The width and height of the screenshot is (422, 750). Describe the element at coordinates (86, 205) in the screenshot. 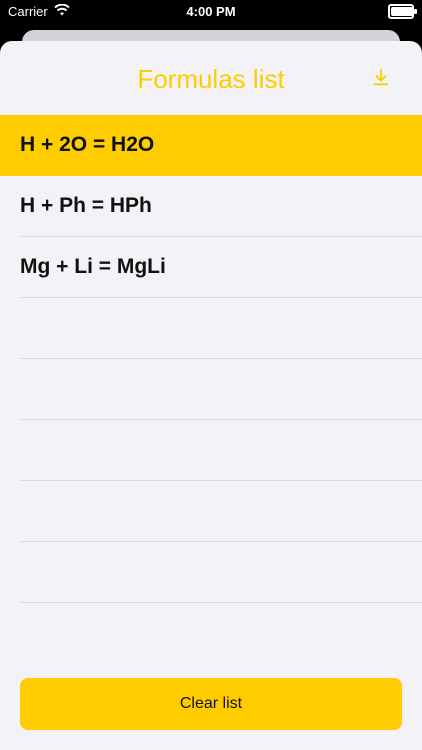

I see `formula-label: H + Ph = HPh` at that location.